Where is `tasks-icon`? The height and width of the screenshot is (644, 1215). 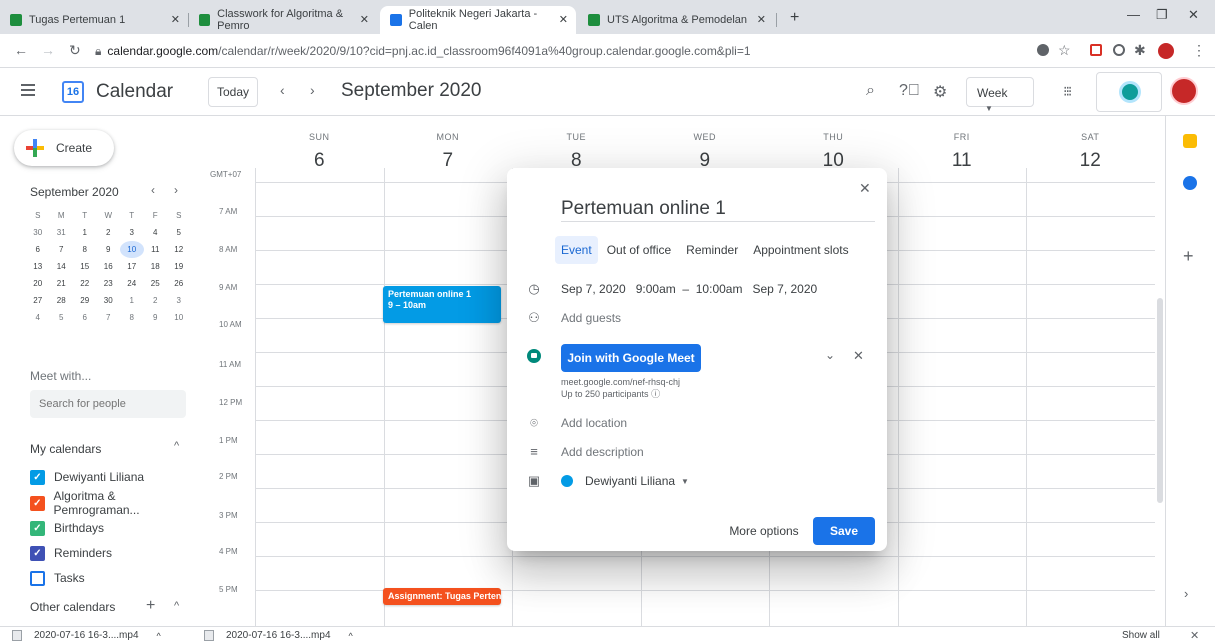 tasks-icon is located at coordinates (1190, 183).